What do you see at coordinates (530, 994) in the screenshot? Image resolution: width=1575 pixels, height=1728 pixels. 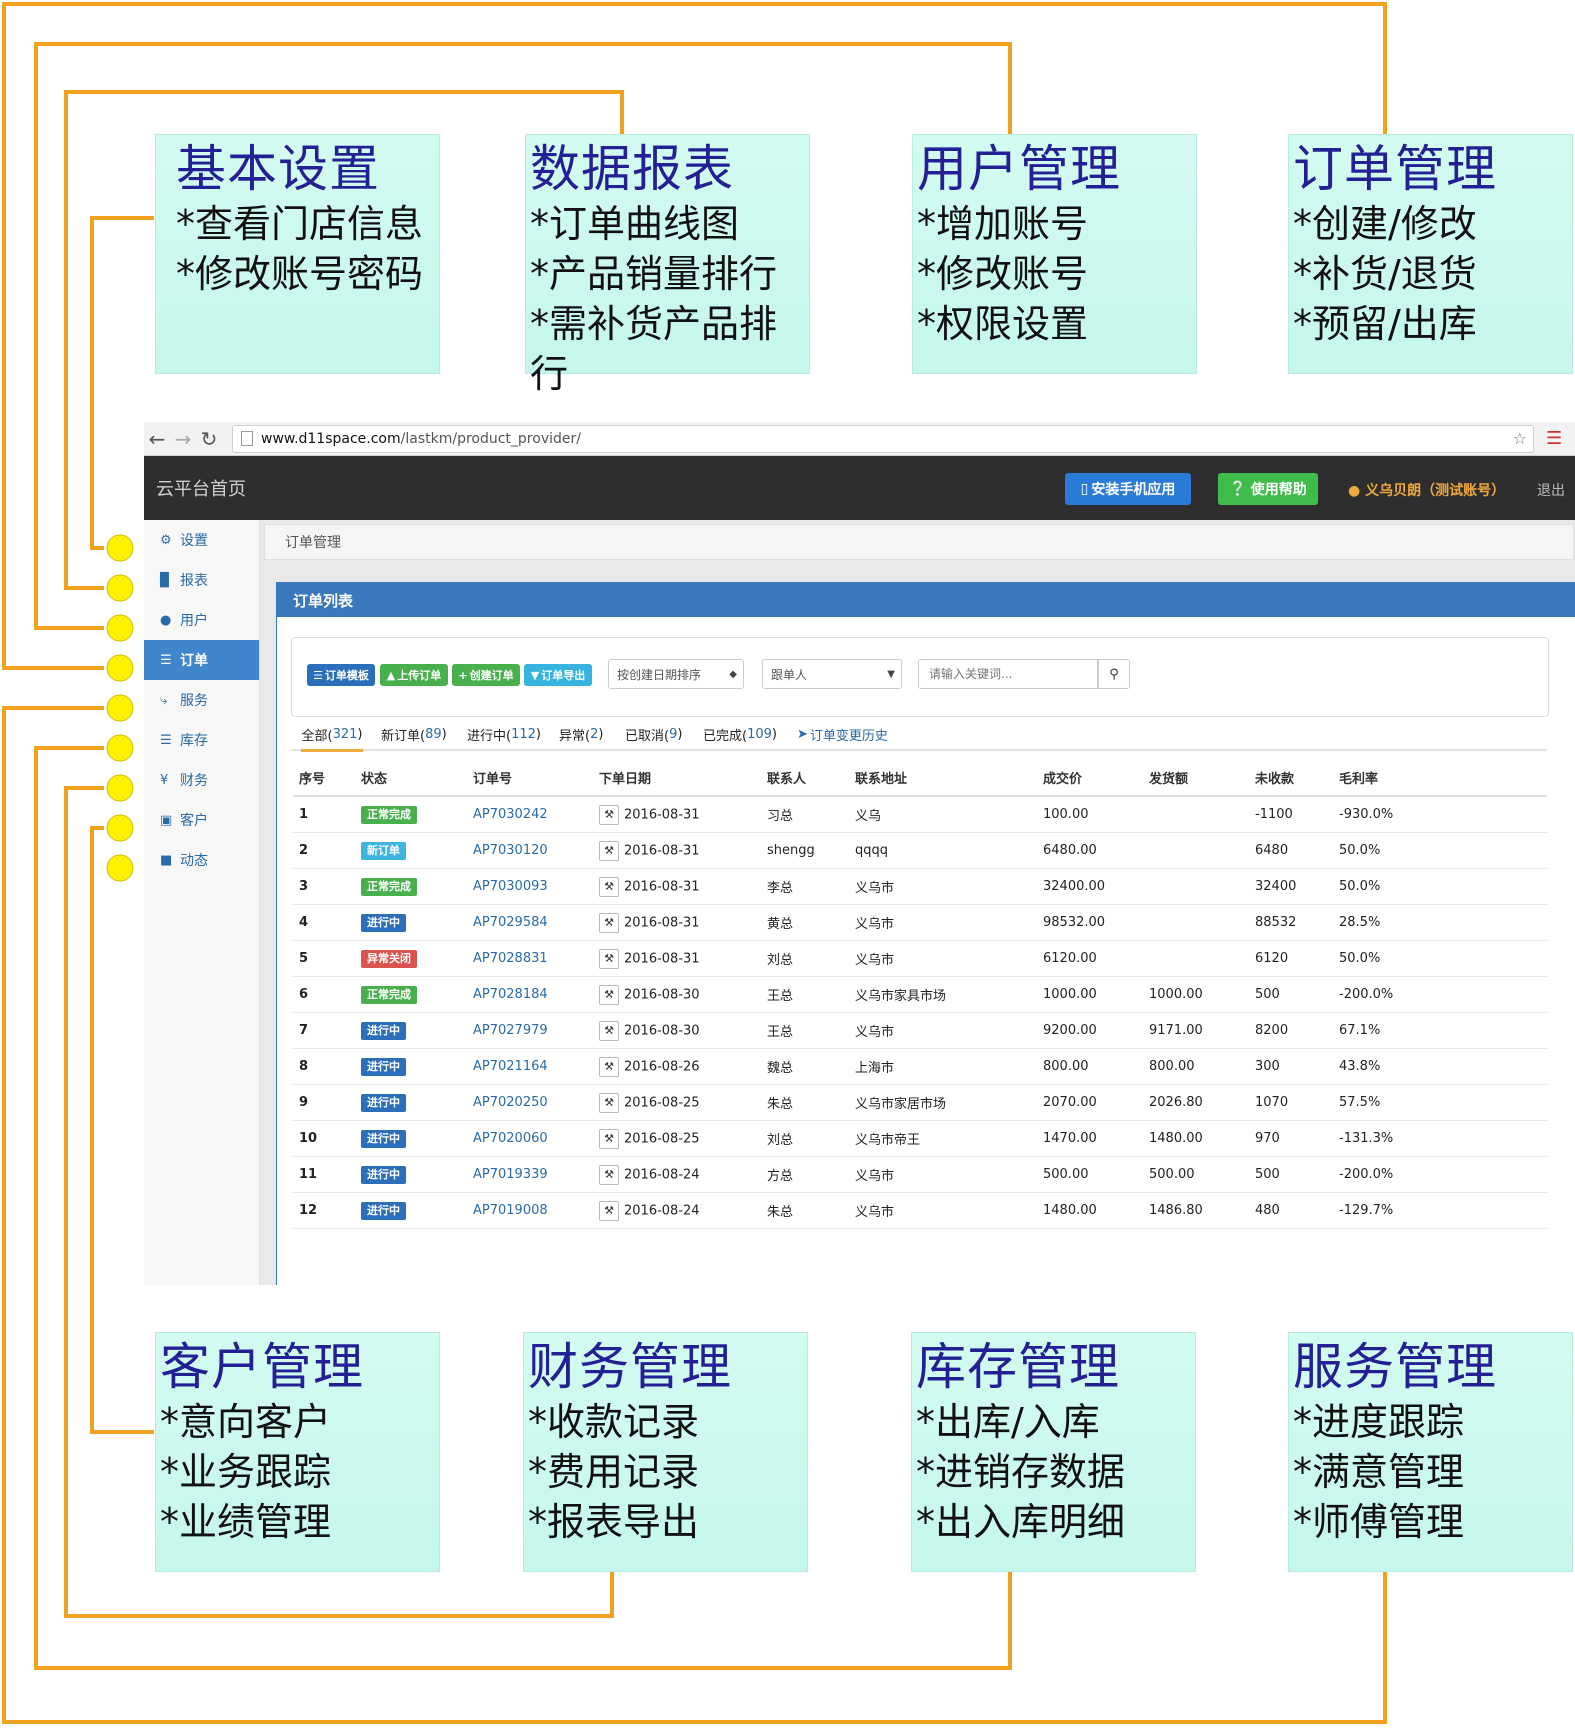 I see `order-number-link: AP7028184` at bounding box center [530, 994].